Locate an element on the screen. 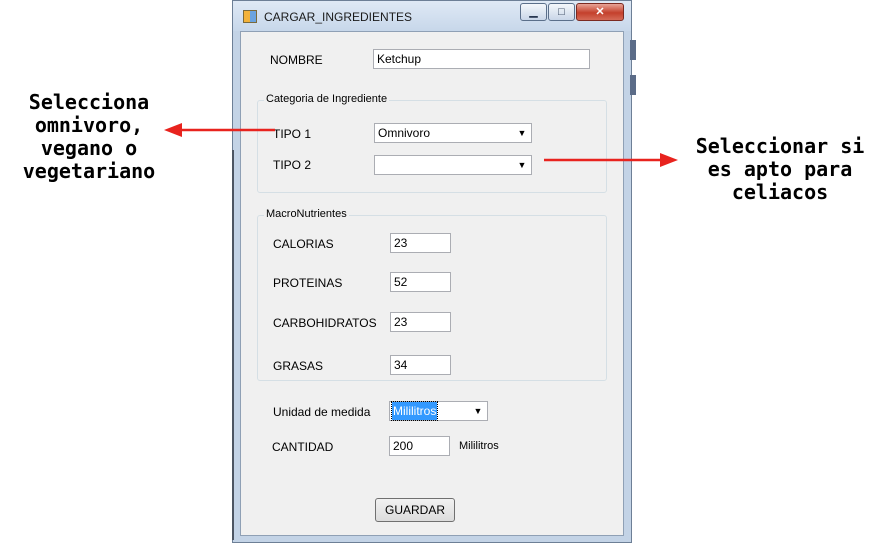 The height and width of the screenshot is (545, 894). categoria-group-title: Categoria de Ingrediente is located at coordinates (327, 99).